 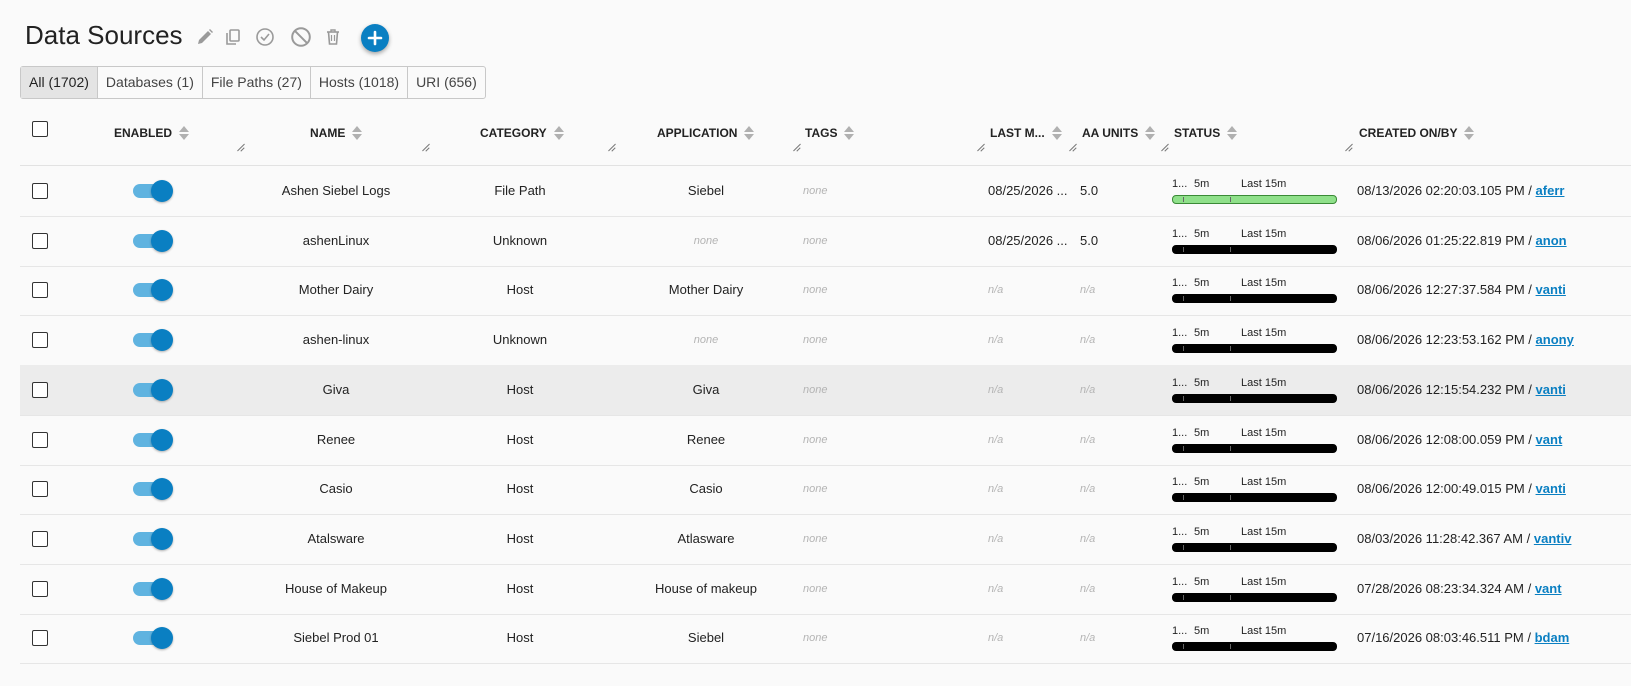 What do you see at coordinates (996, 389) in the screenshot?
I see `cell-last-modified: n/a` at bounding box center [996, 389].